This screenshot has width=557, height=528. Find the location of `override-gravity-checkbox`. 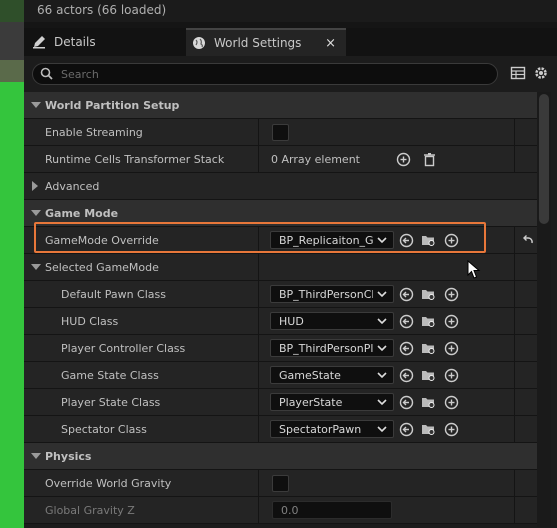

override-gravity-checkbox is located at coordinates (280, 483).